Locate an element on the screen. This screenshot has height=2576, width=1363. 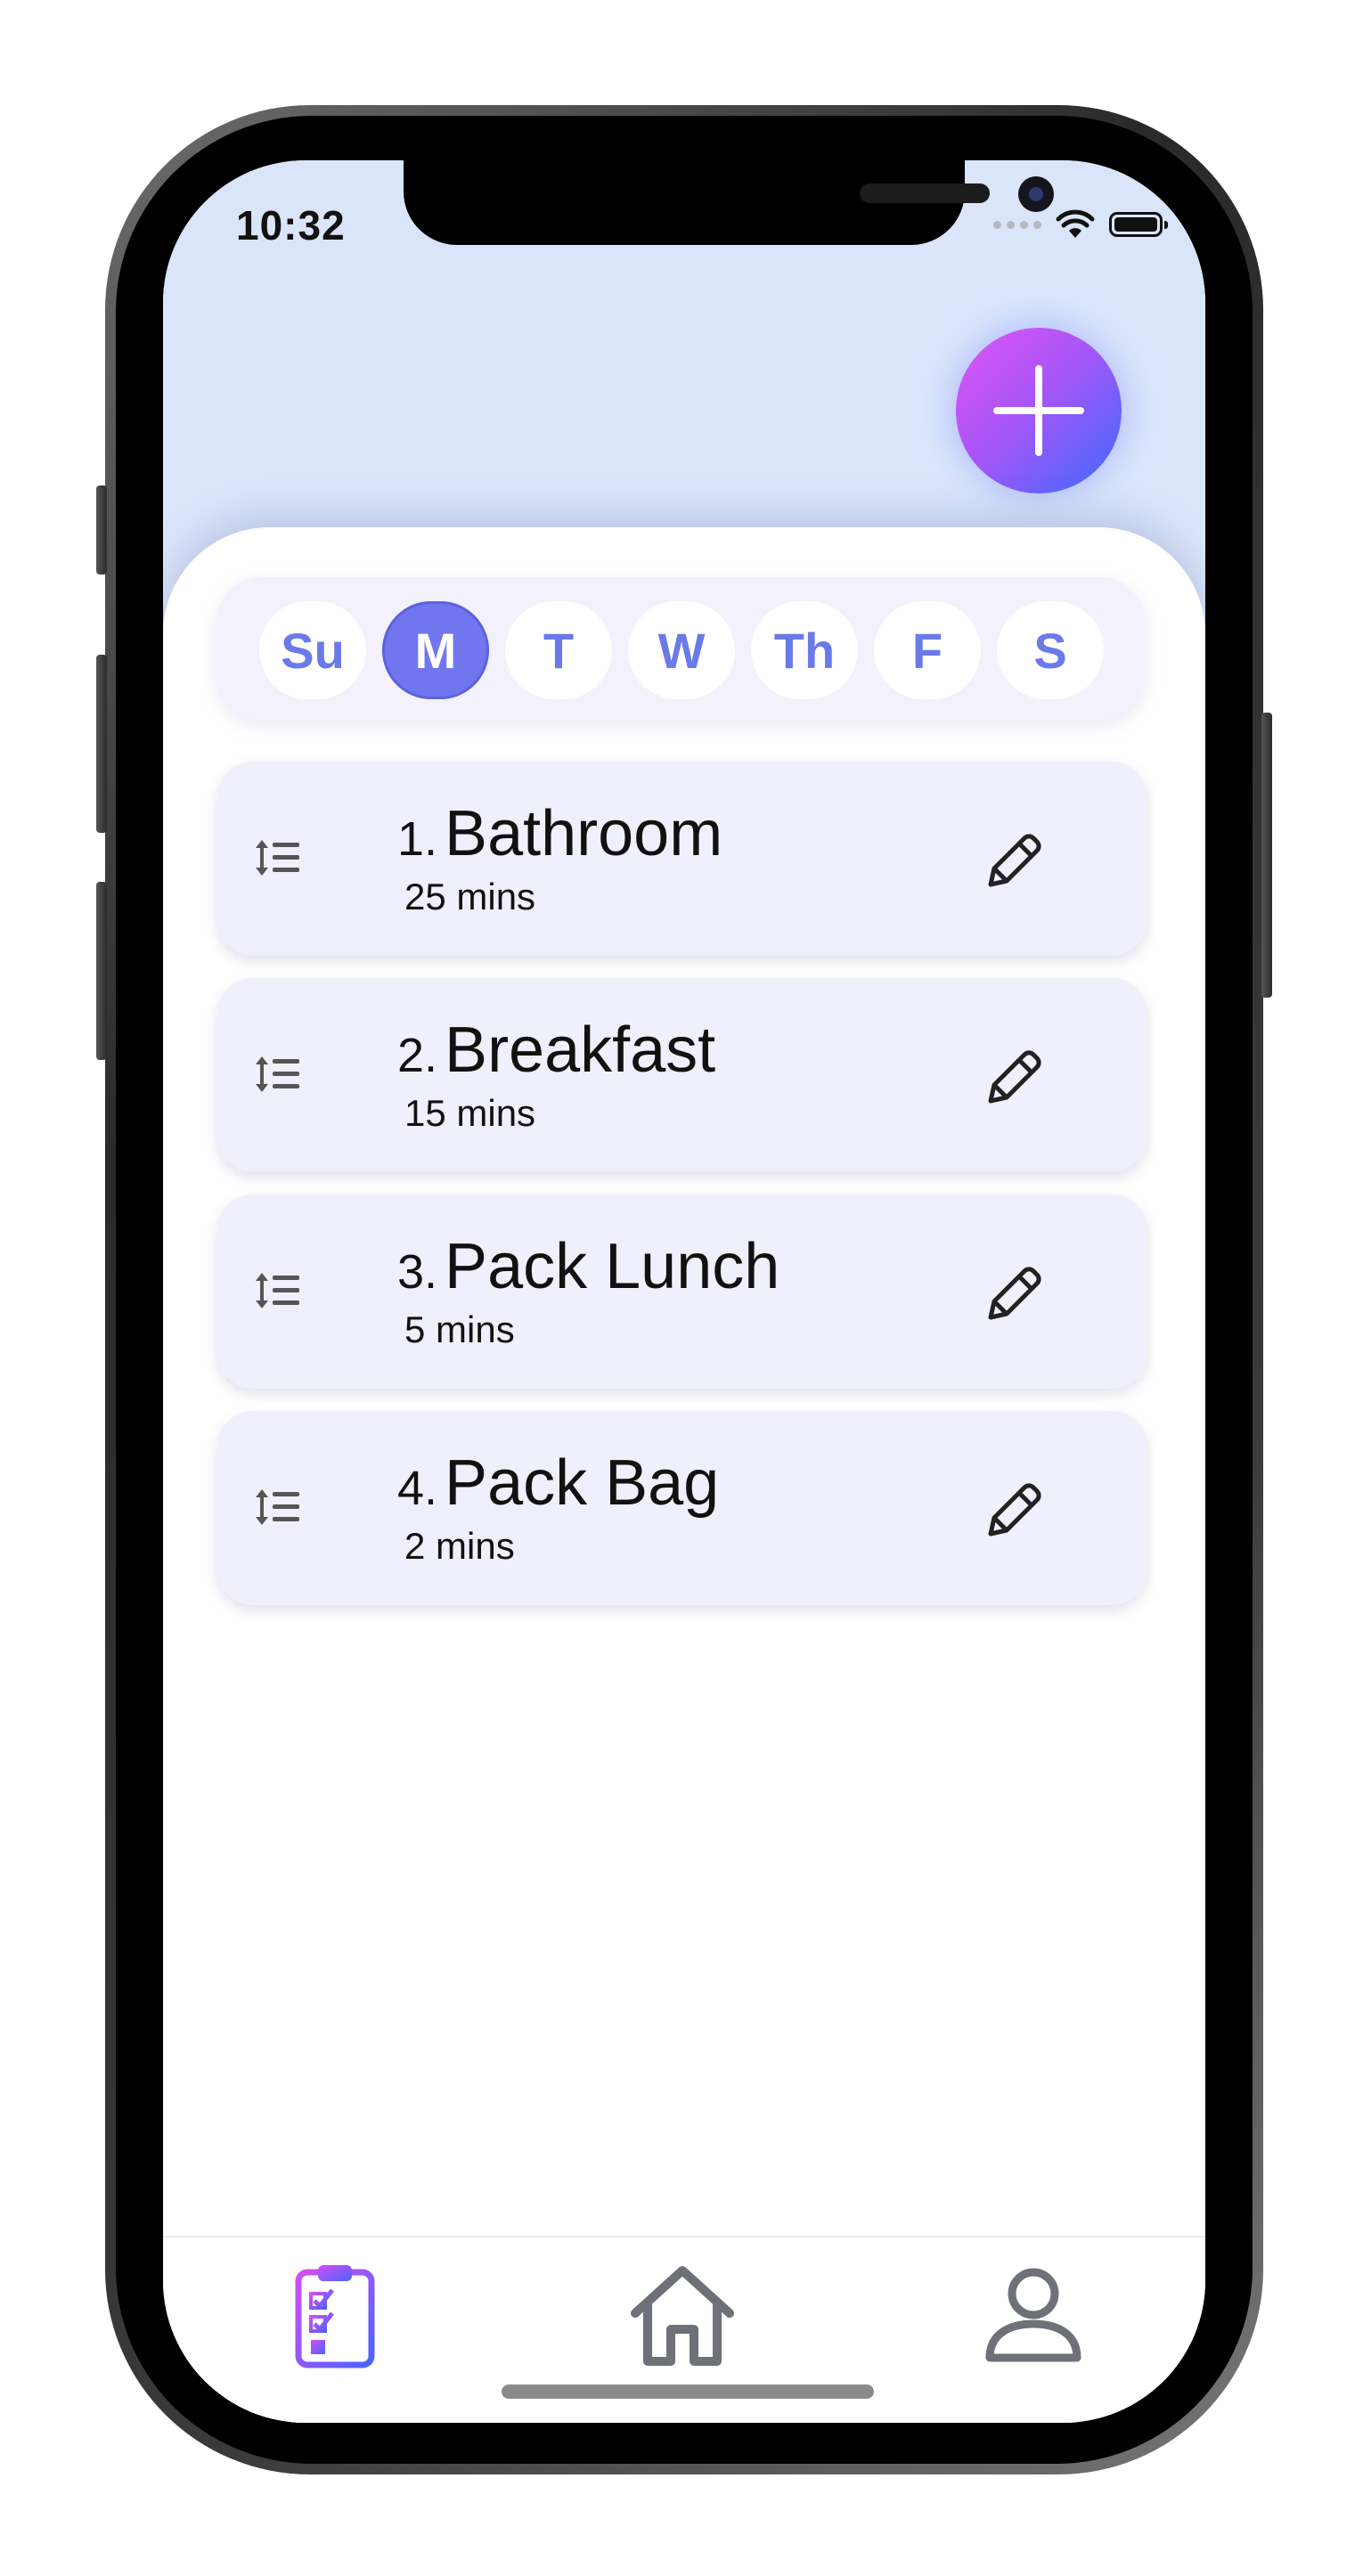
task-card: 2. Breakfast 15 mins is located at coordinates (682, 1075).